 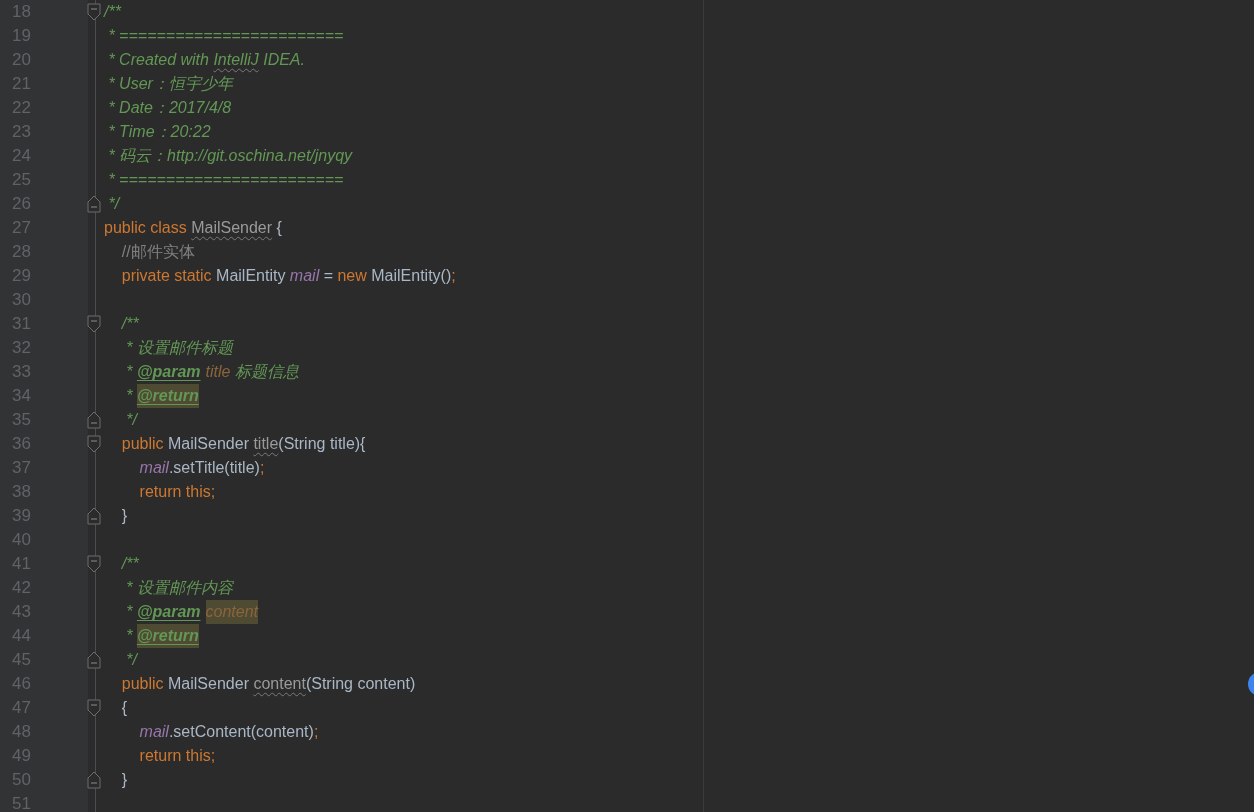 I want to click on code-token: public class, so click(x=146, y=228).